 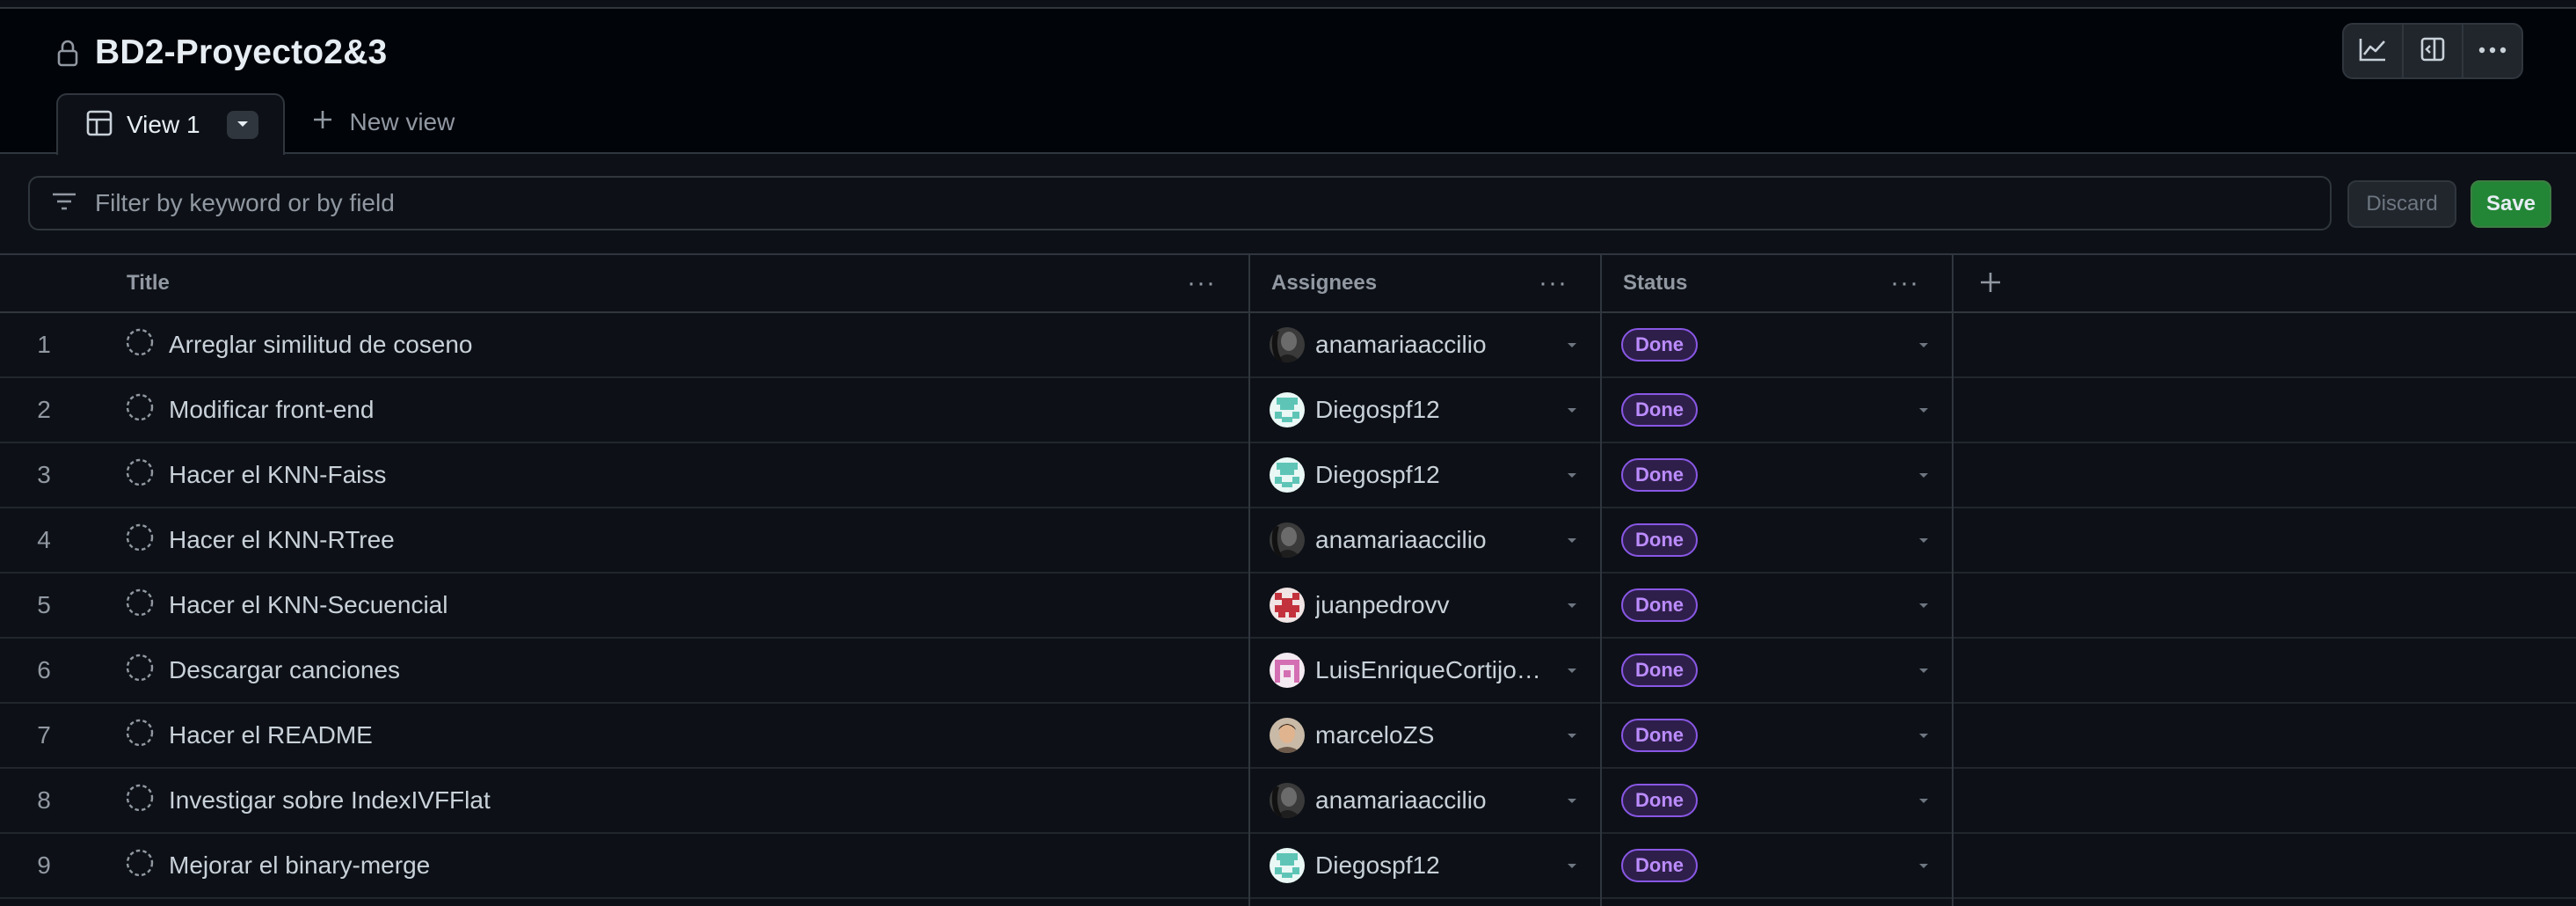 I want to click on column-header-status: Status, so click(x=1655, y=283).